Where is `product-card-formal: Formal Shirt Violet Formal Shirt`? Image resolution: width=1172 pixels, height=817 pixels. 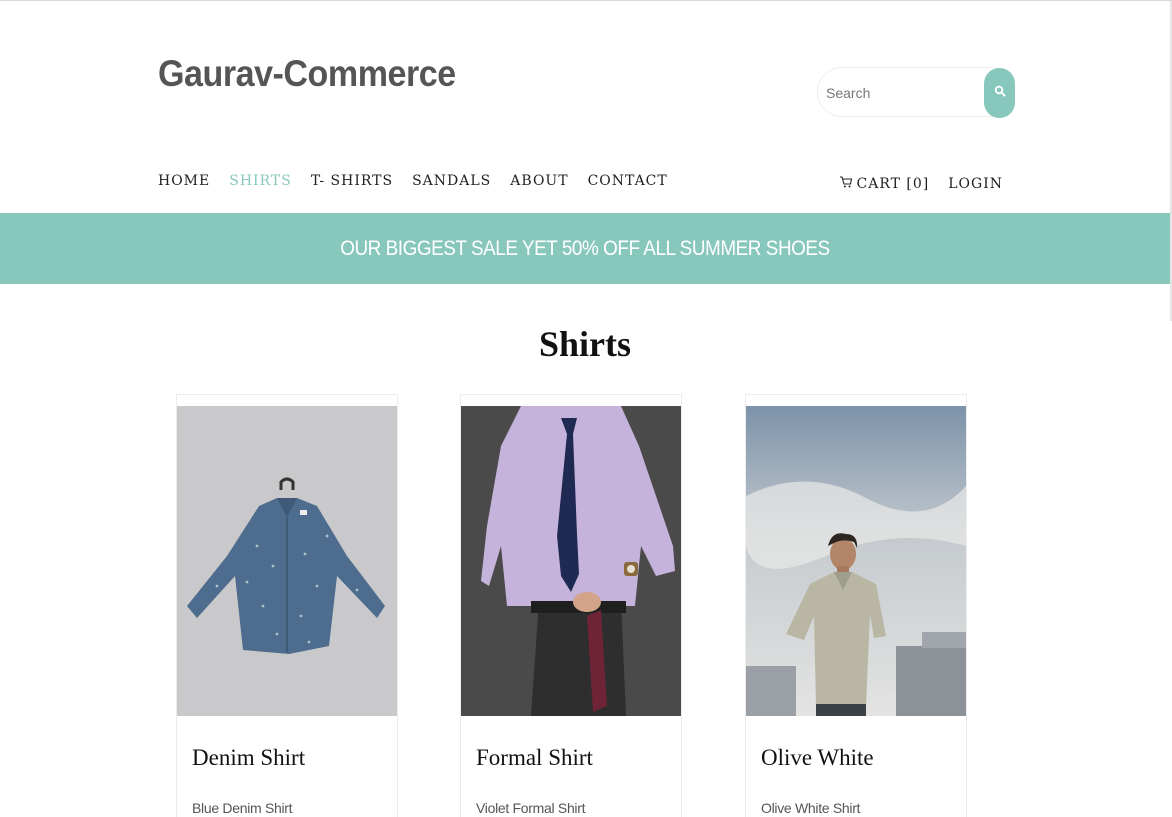
product-card-formal: Formal Shirt Violet Formal Shirt is located at coordinates (571, 605).